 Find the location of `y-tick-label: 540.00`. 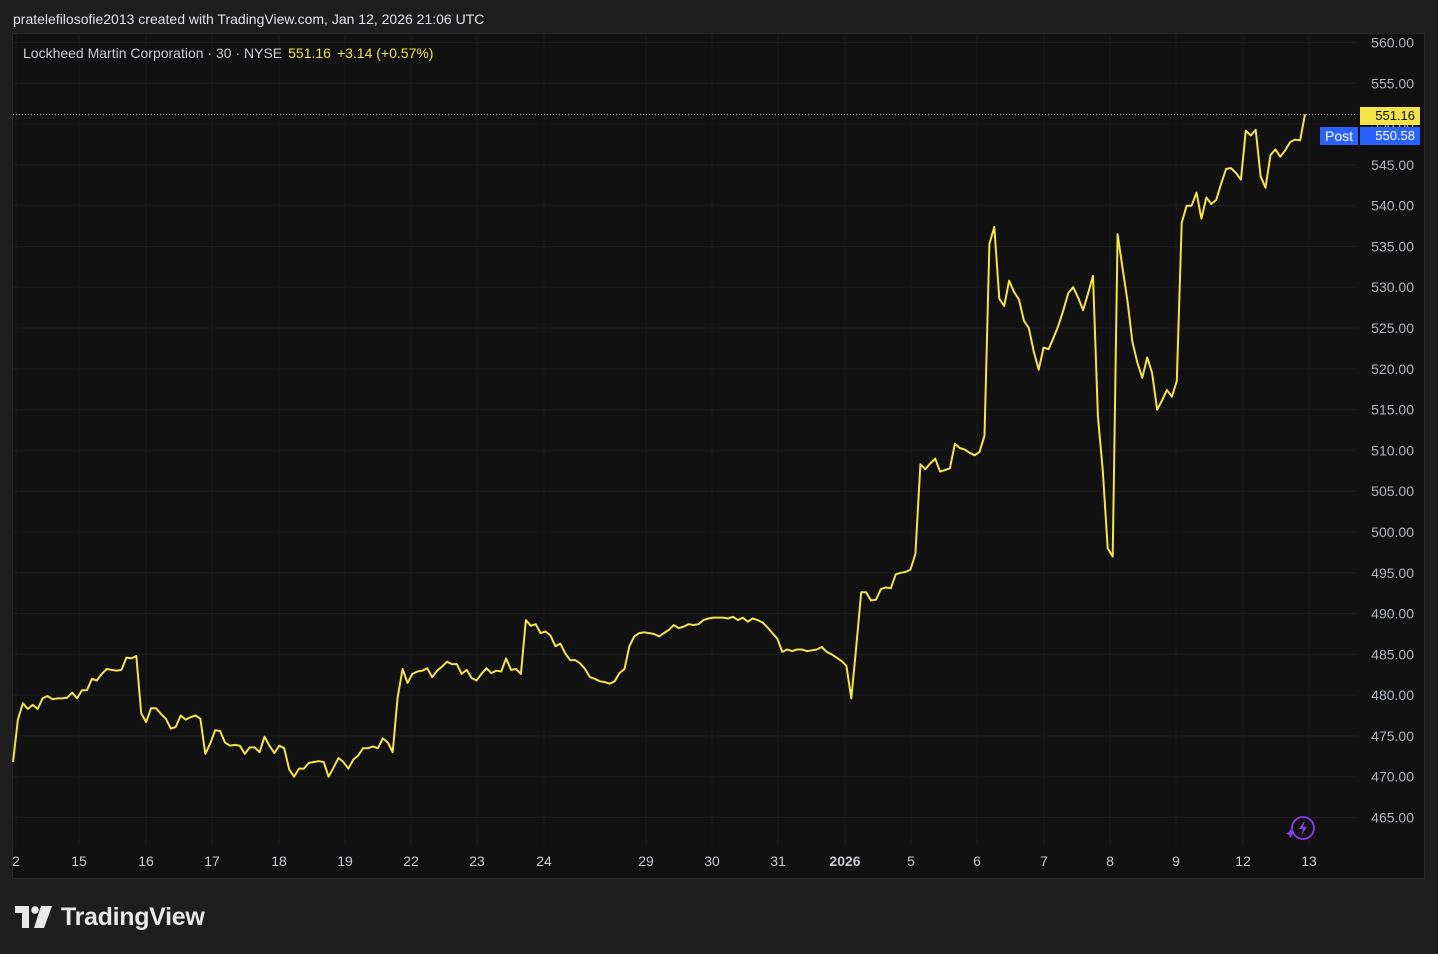

y-tick-label: 540.00 is located at coordinates (1392, 206).